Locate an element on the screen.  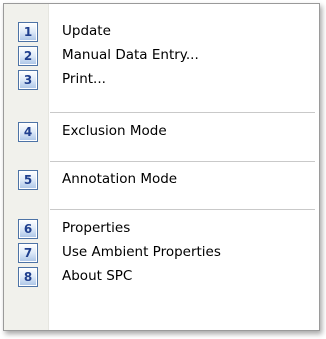
menu-item-exclusion-mode: 4 Exclusion Mode is located at coordinates (161, 132).